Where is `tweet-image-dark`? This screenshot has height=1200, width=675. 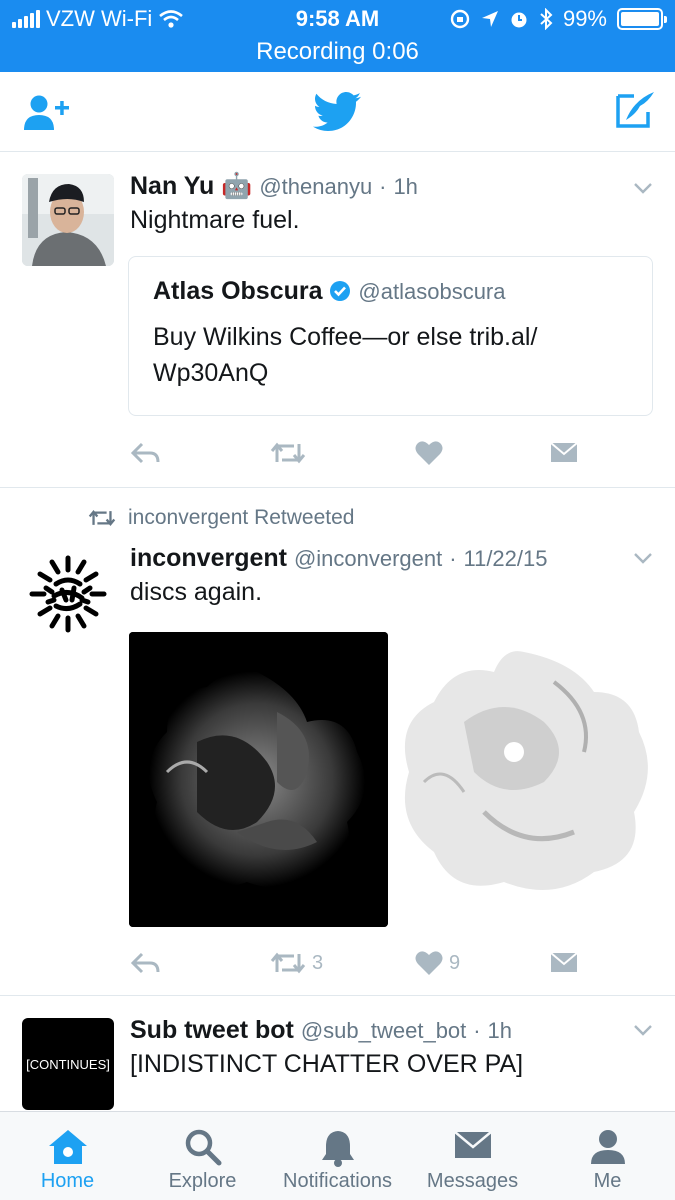
tweet-image-dark is located at coordinates (258, 779).